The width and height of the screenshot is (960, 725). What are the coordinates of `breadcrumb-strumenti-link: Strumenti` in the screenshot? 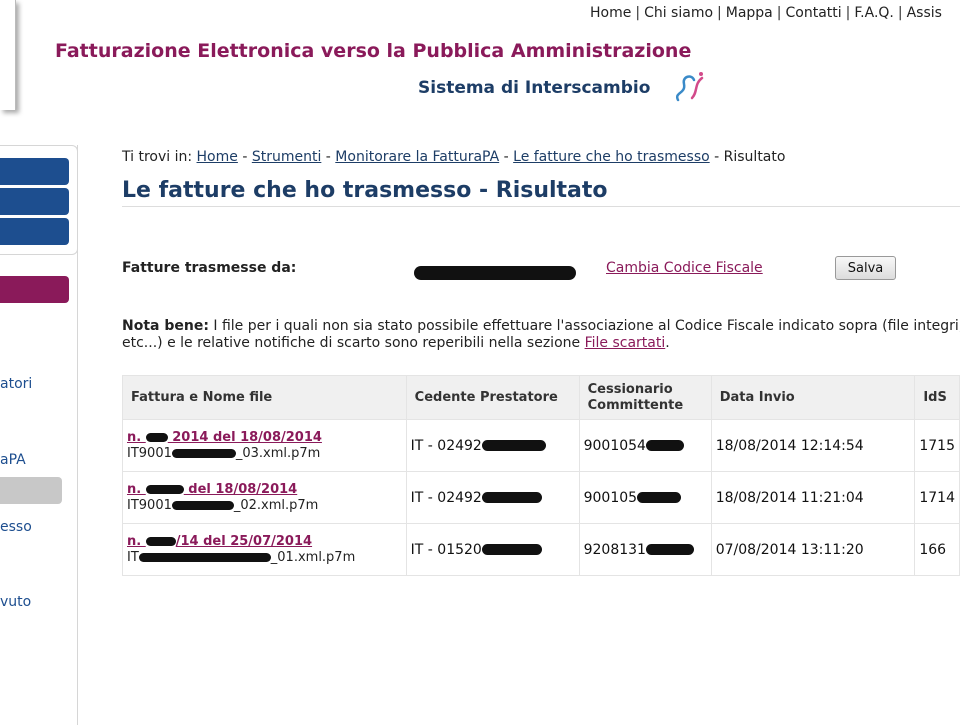 It's located at (287, 157).